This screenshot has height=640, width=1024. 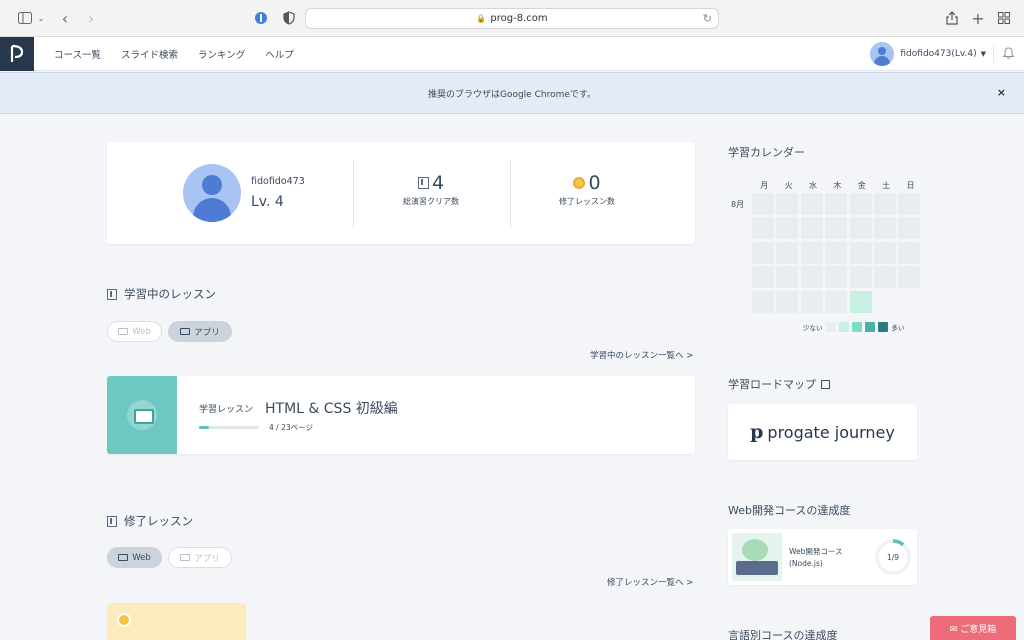 I want to click on user-menu: fidofido473(Lv.4) ▼, so click(x=928, y=54).